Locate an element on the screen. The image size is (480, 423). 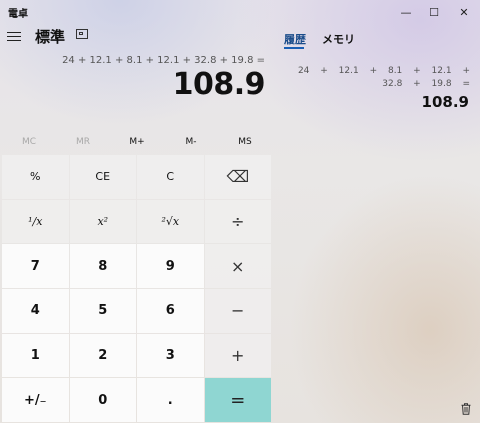
app-title: 電卓 is located at coordinates (18, 14).